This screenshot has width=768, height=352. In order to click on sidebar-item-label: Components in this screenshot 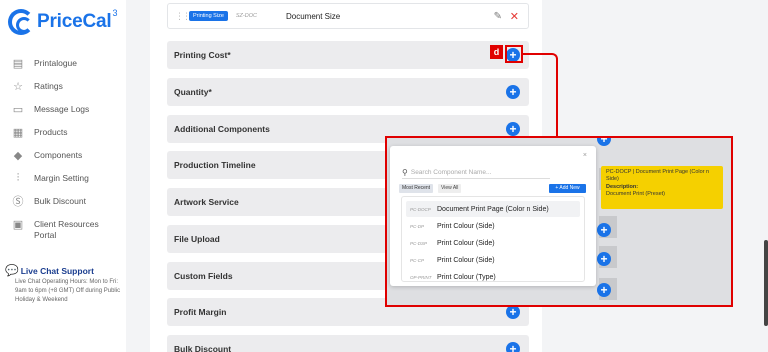, I will do `click(58, 155)`.